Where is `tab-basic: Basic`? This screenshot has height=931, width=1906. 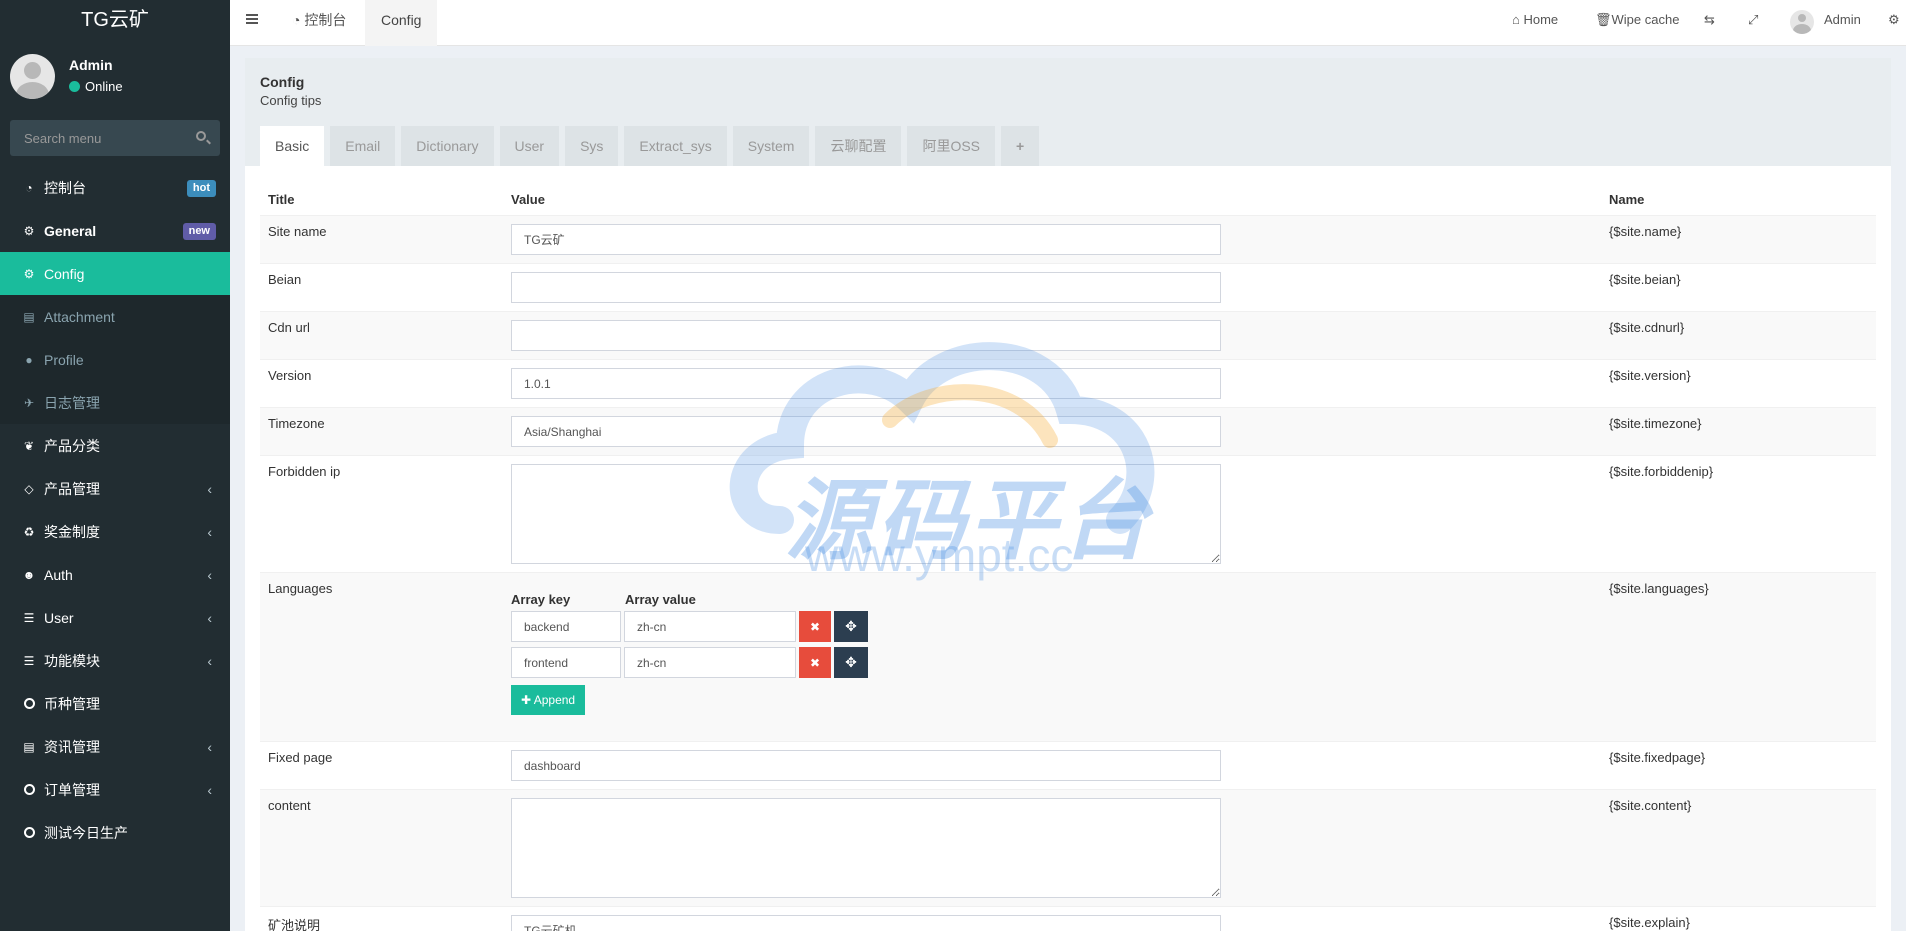
tab-basic: Basic is located at coordinates (292, 146).